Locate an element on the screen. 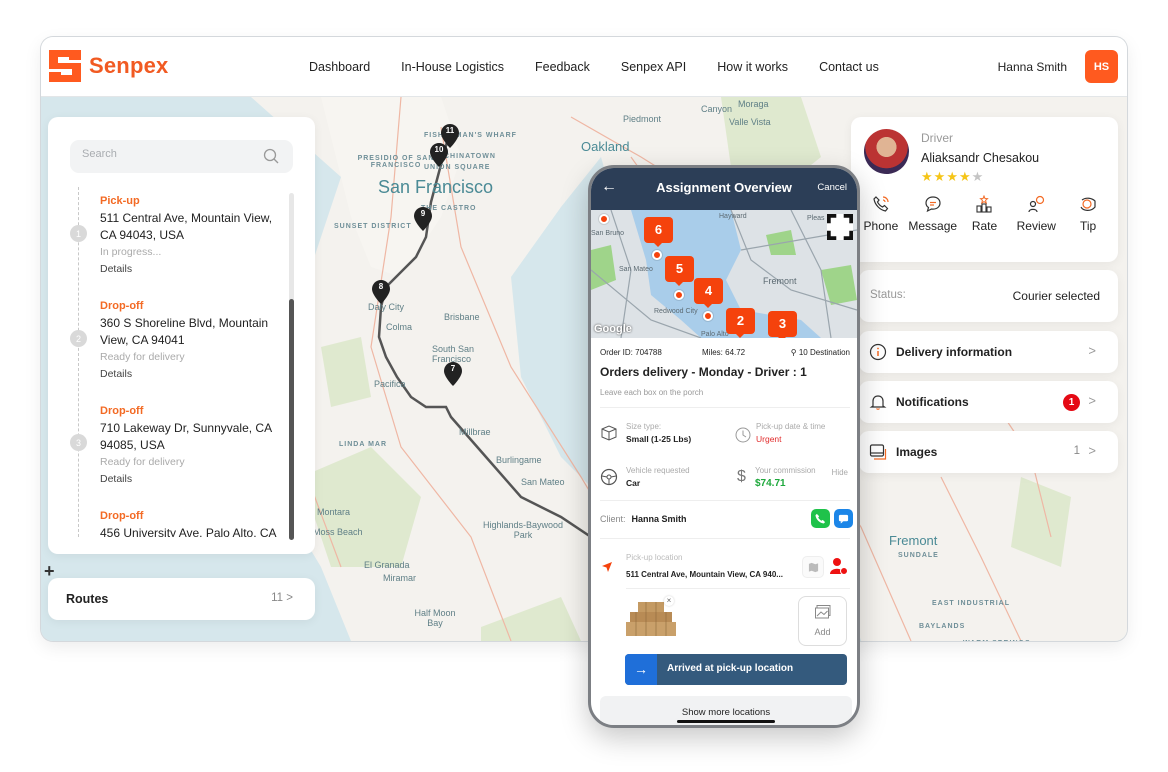 The height and width of the screenshot is (772, 1168). map-label-sundale: SUNDALE is located at coordinates (918, 555).